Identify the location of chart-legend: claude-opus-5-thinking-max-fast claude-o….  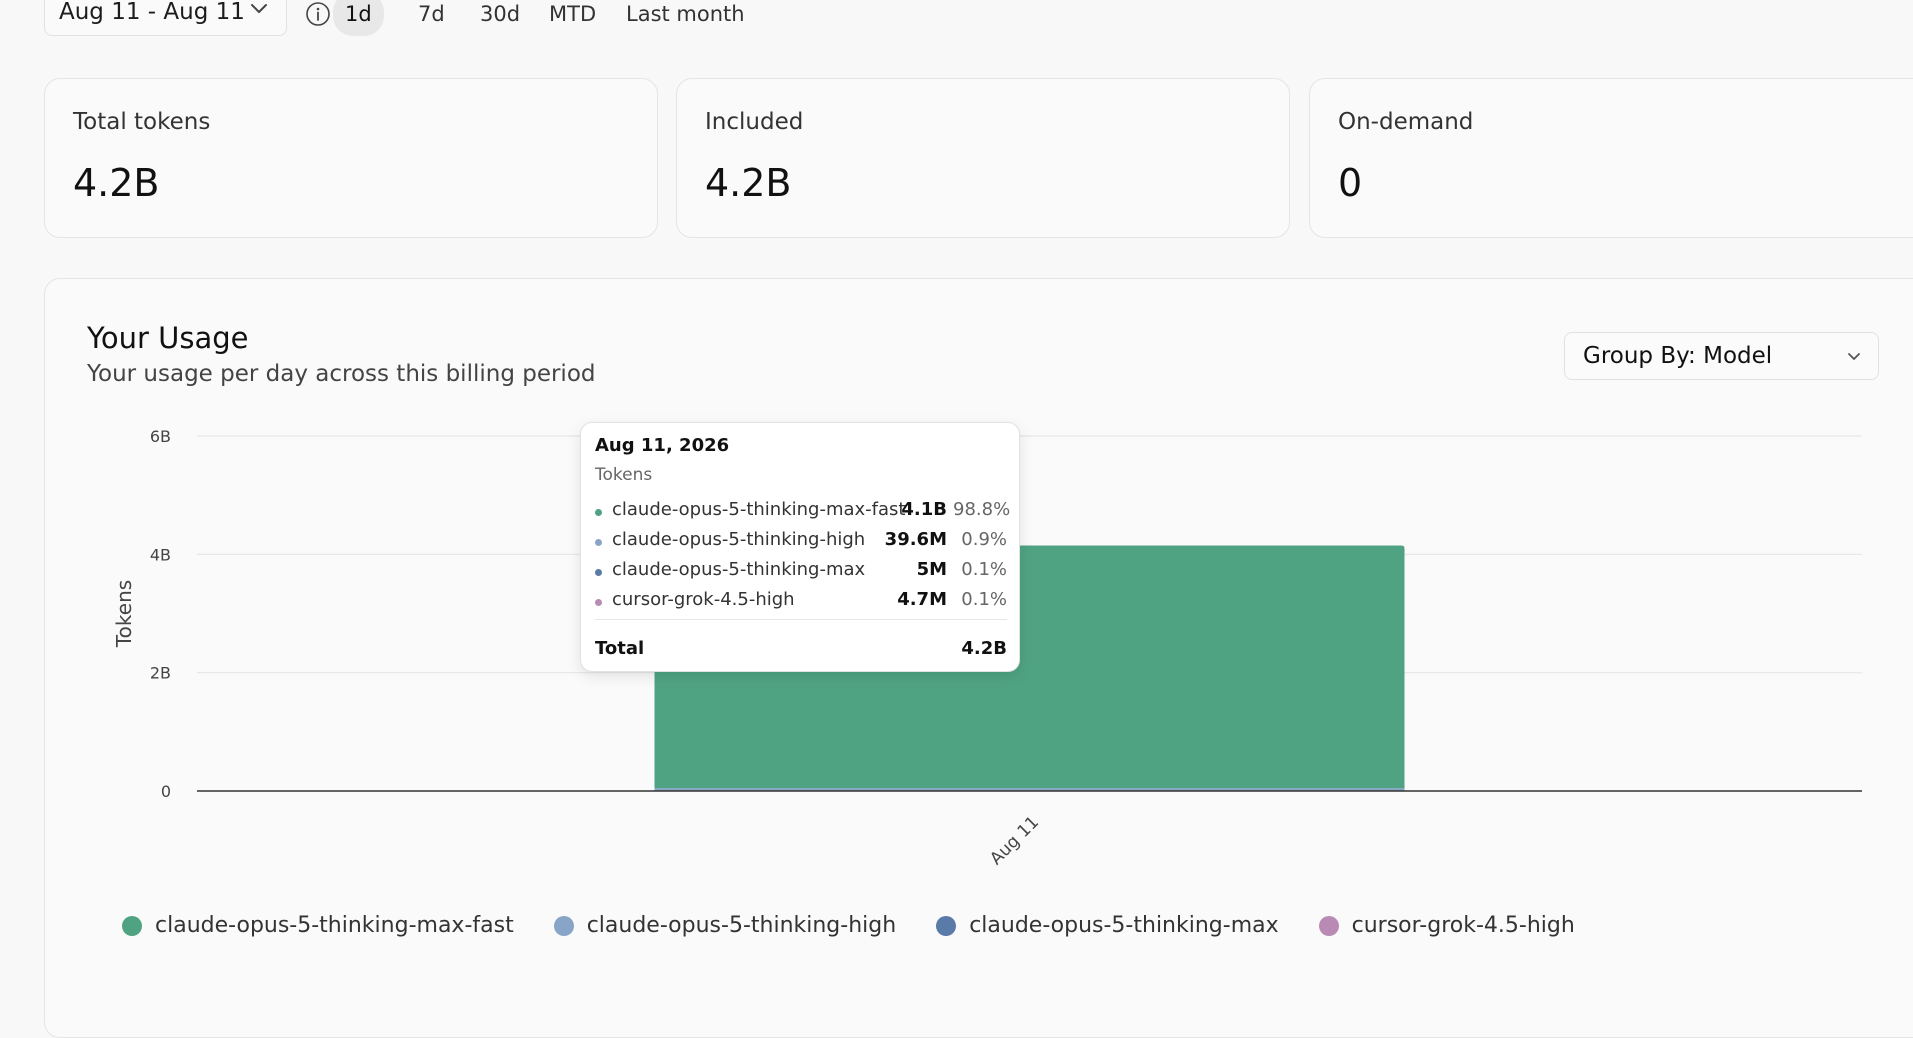
(868, 925).